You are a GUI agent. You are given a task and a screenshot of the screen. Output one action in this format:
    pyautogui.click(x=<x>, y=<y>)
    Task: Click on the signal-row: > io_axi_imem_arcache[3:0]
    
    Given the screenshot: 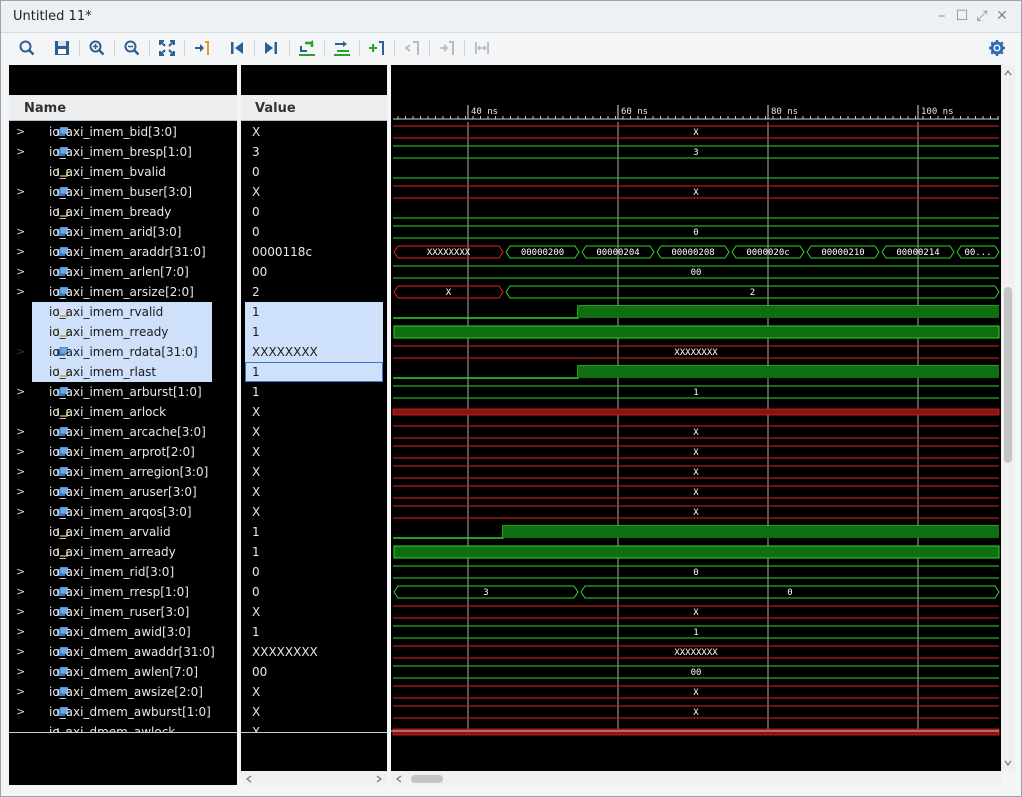 What is the action you would take?
    pyautogui.click(x=123, y=432)
    